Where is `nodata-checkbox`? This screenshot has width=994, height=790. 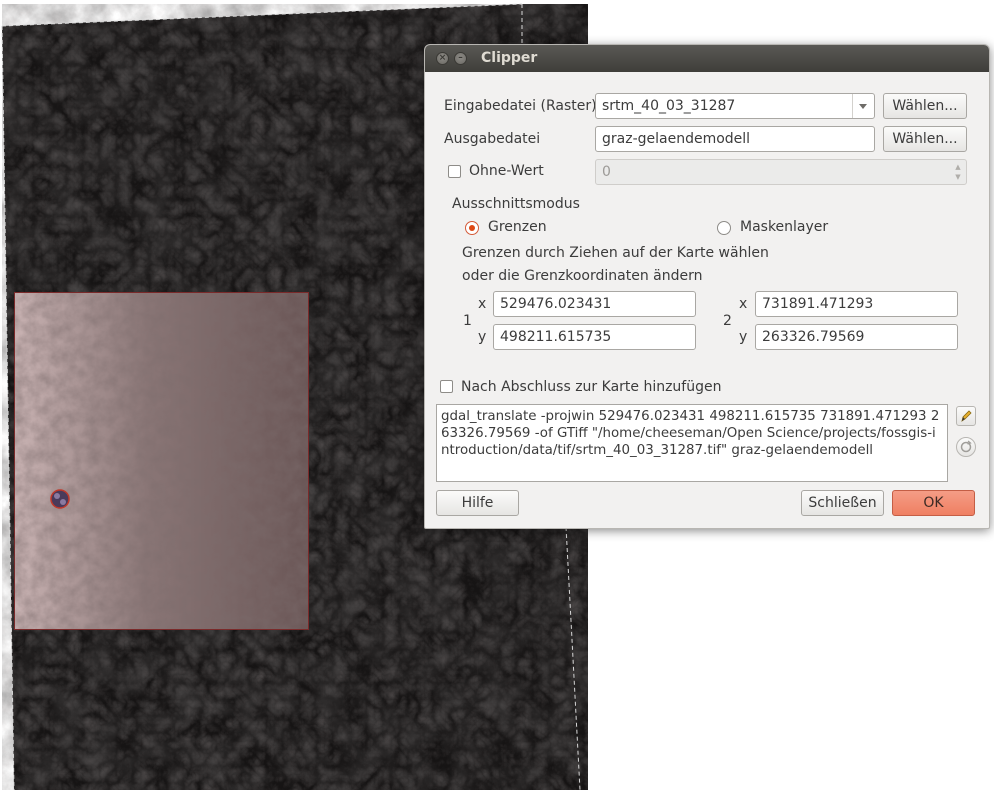
nodata-checkbox is located at coordinates (454, 171).